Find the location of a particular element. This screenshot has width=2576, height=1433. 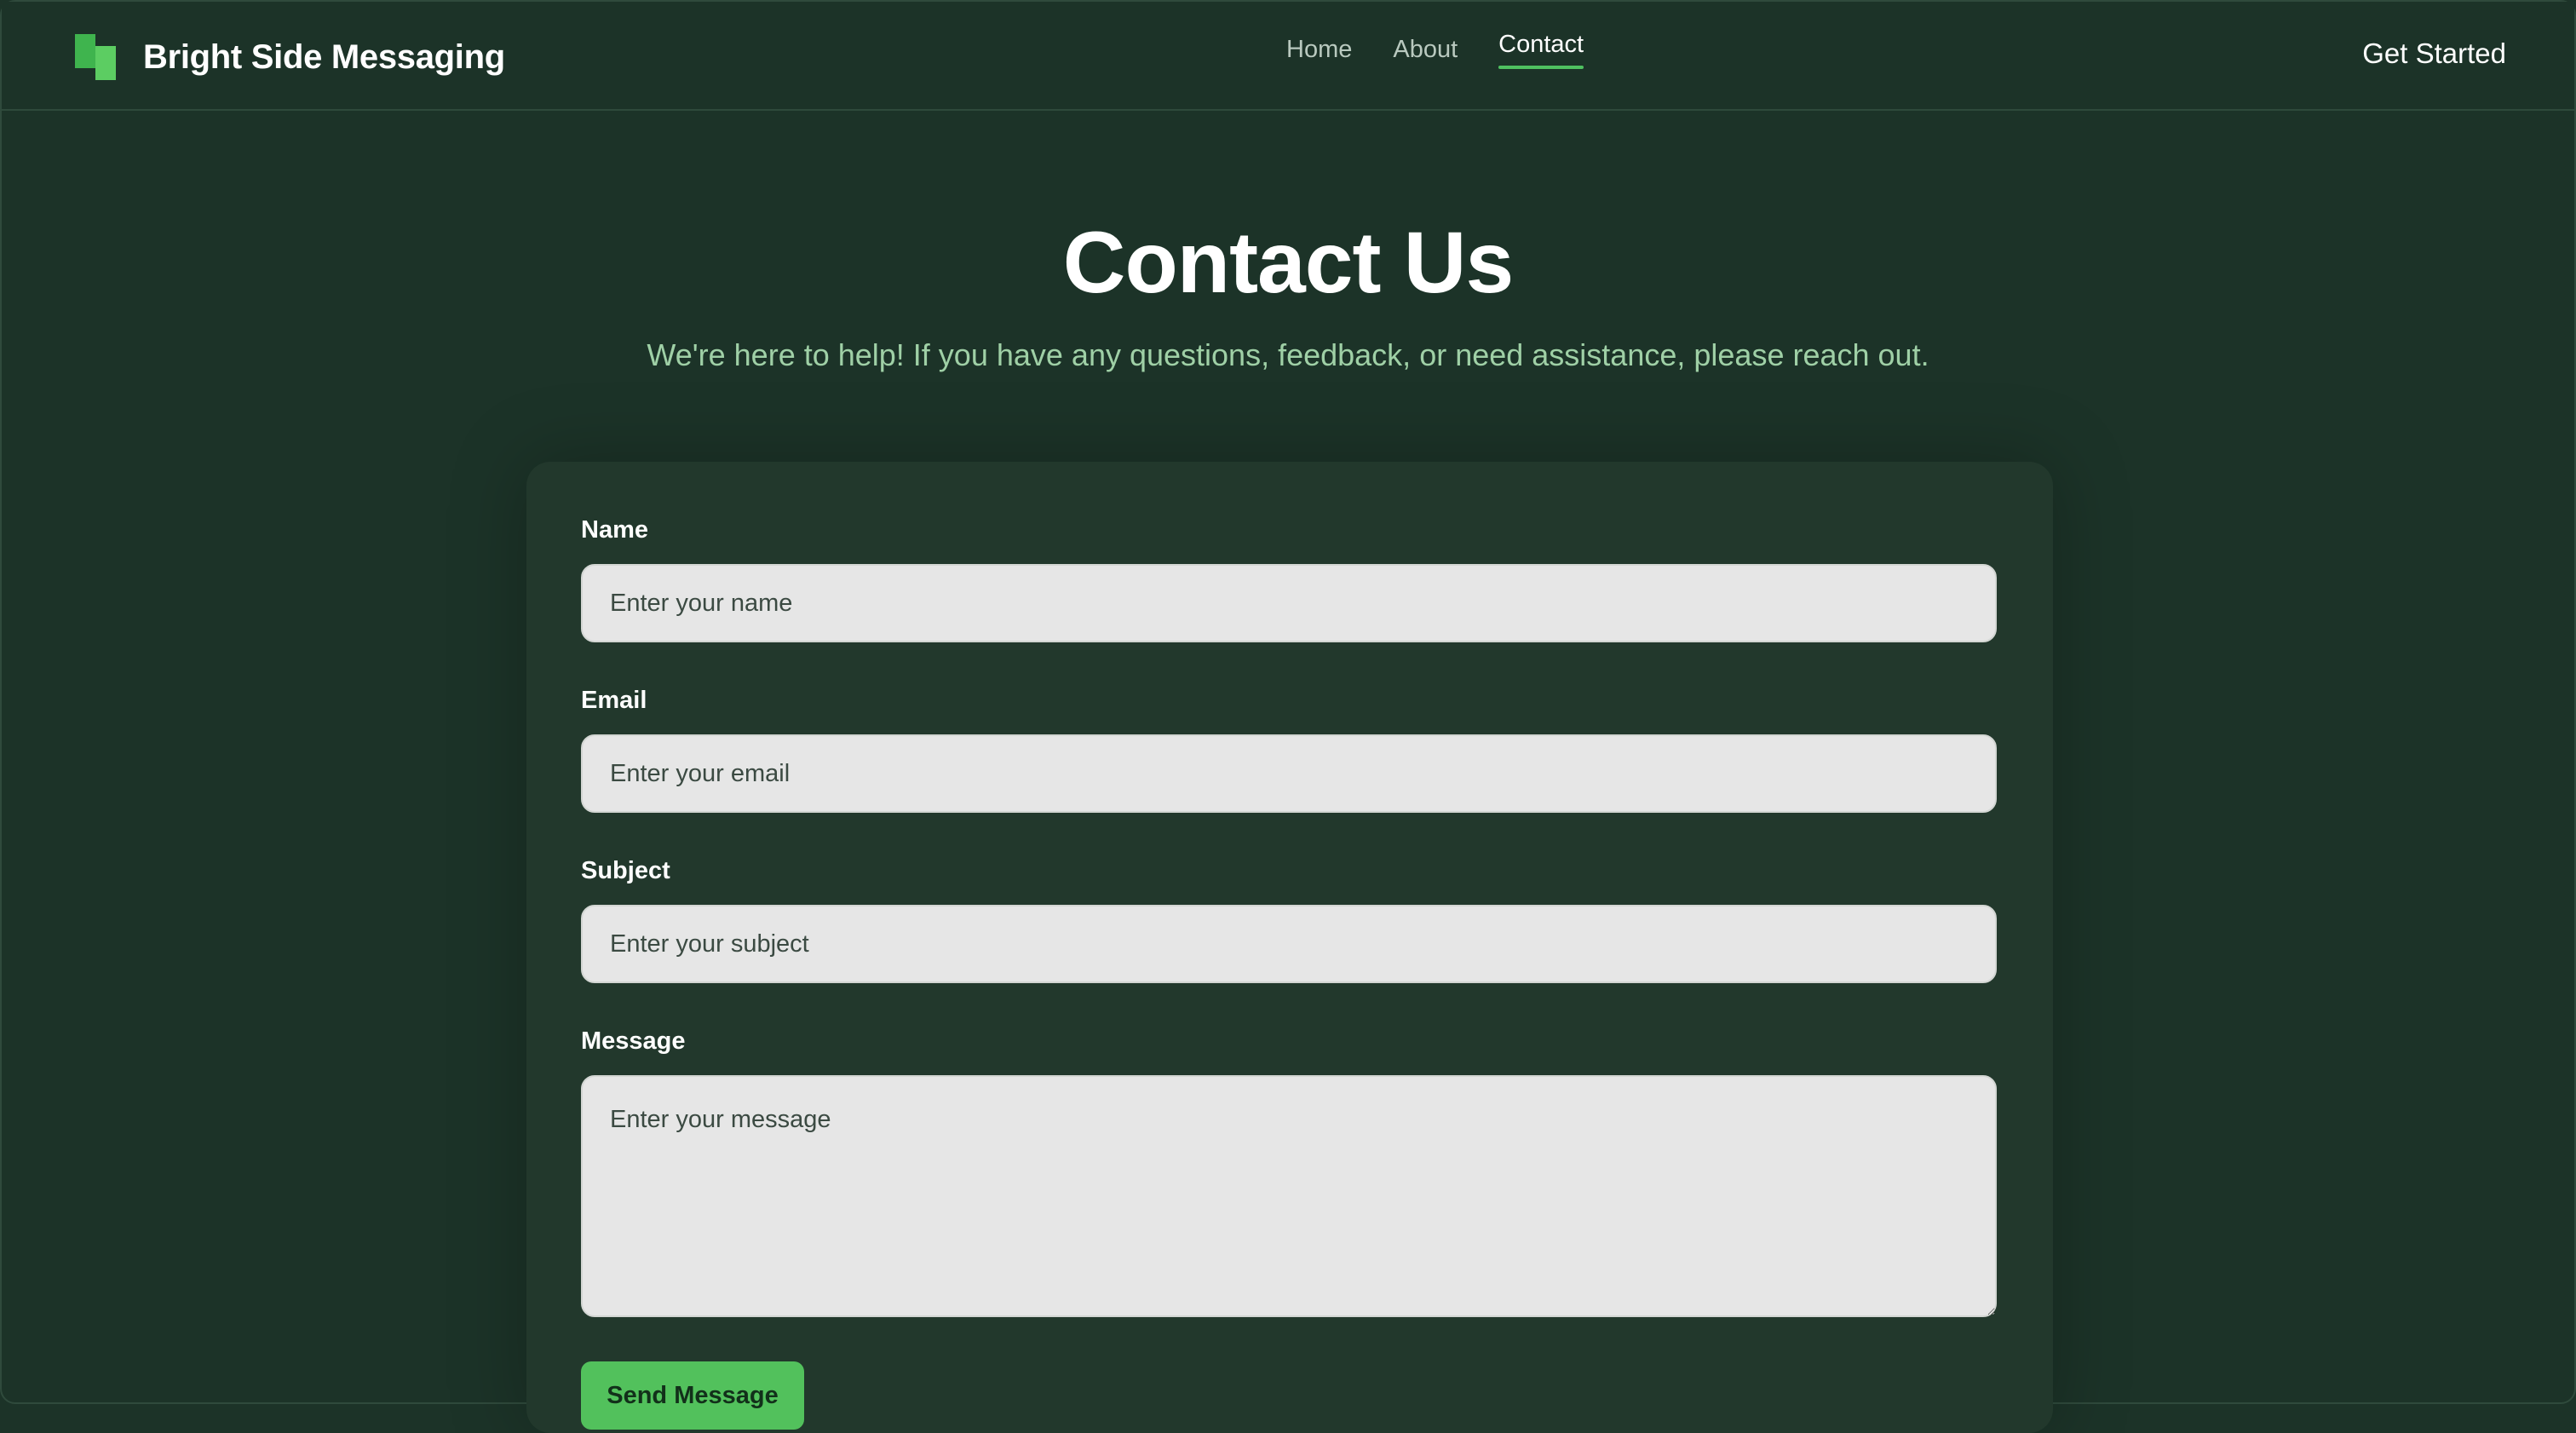

email-field is located at coordinates (1289, 774).